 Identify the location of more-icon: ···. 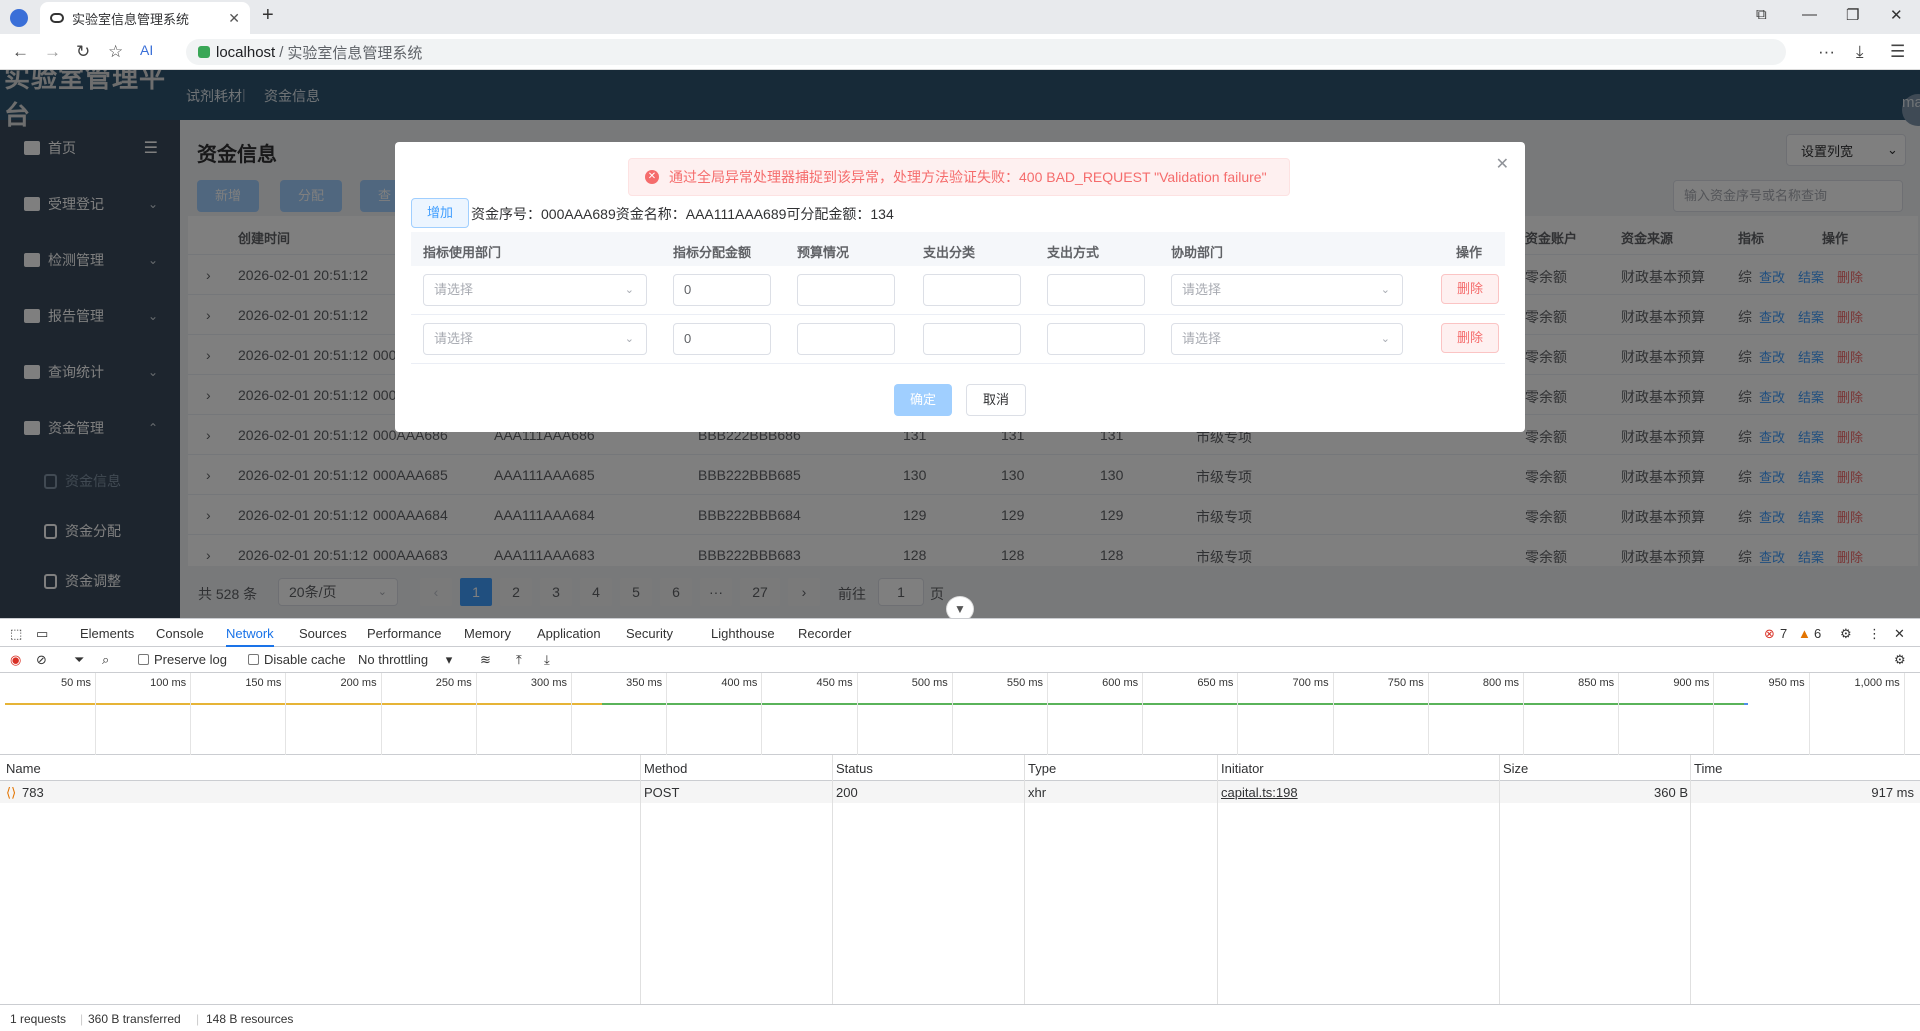
(1826, 52).